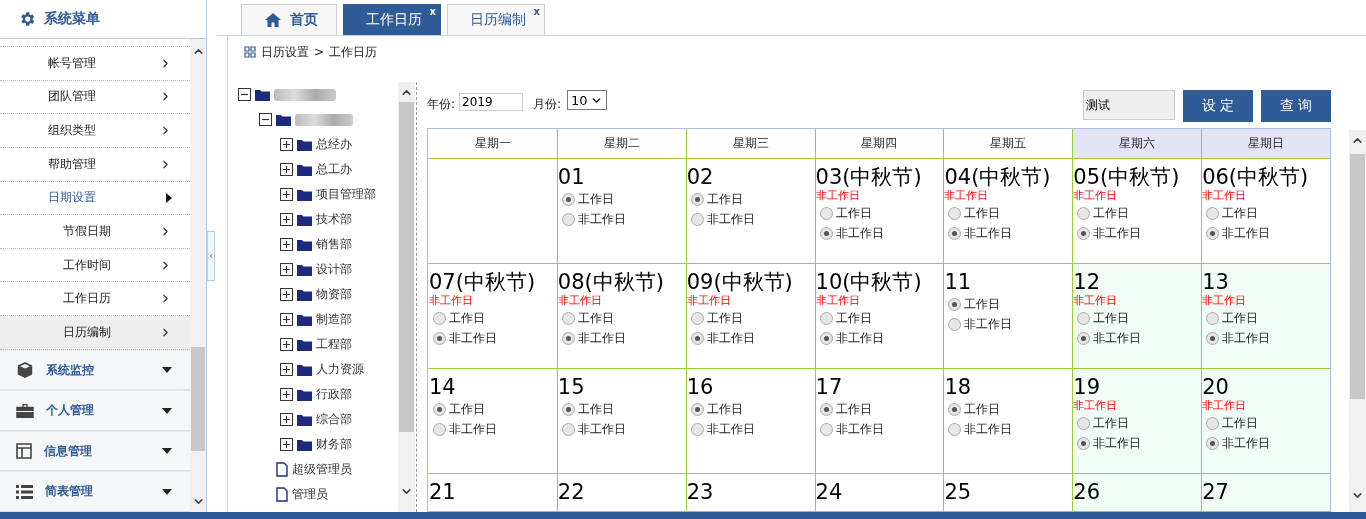 This screenshot has width=1366, height=519. What do you see at coordinates (334, 294) in the screenshot?
I see `tree-label: 物资部` at bounding box center [334, 294].